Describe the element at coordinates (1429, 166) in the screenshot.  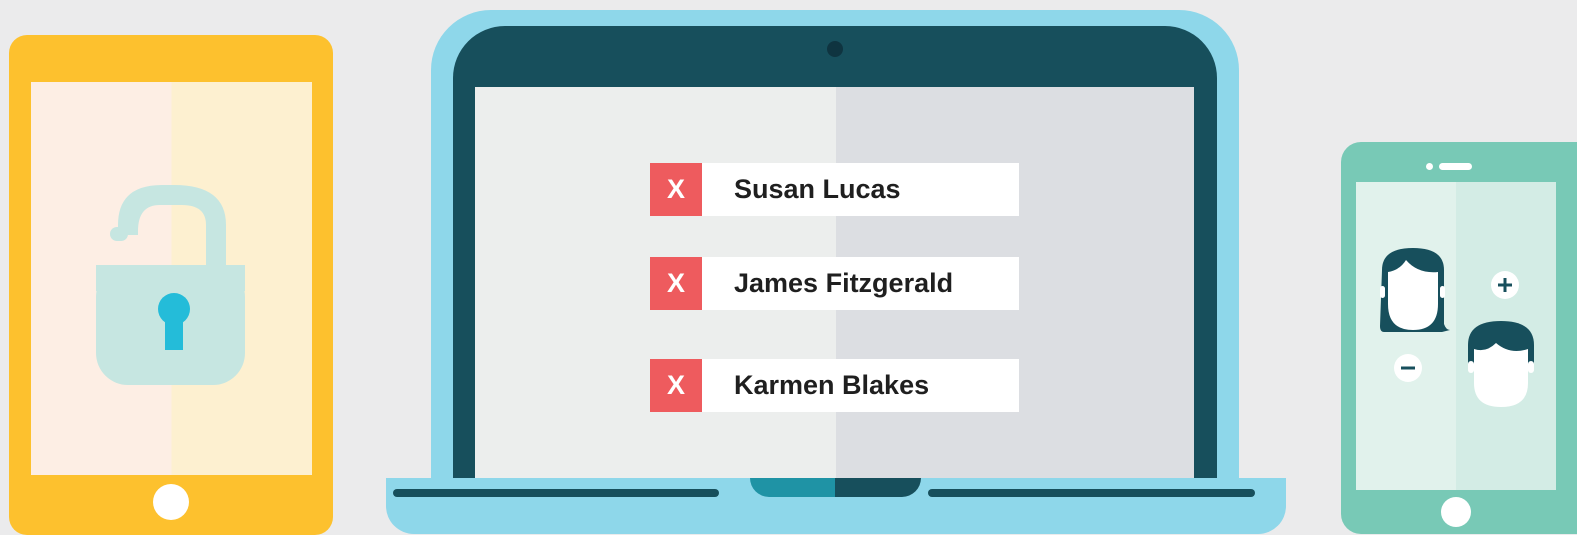
I see `phone-sensor-icon` at that location.